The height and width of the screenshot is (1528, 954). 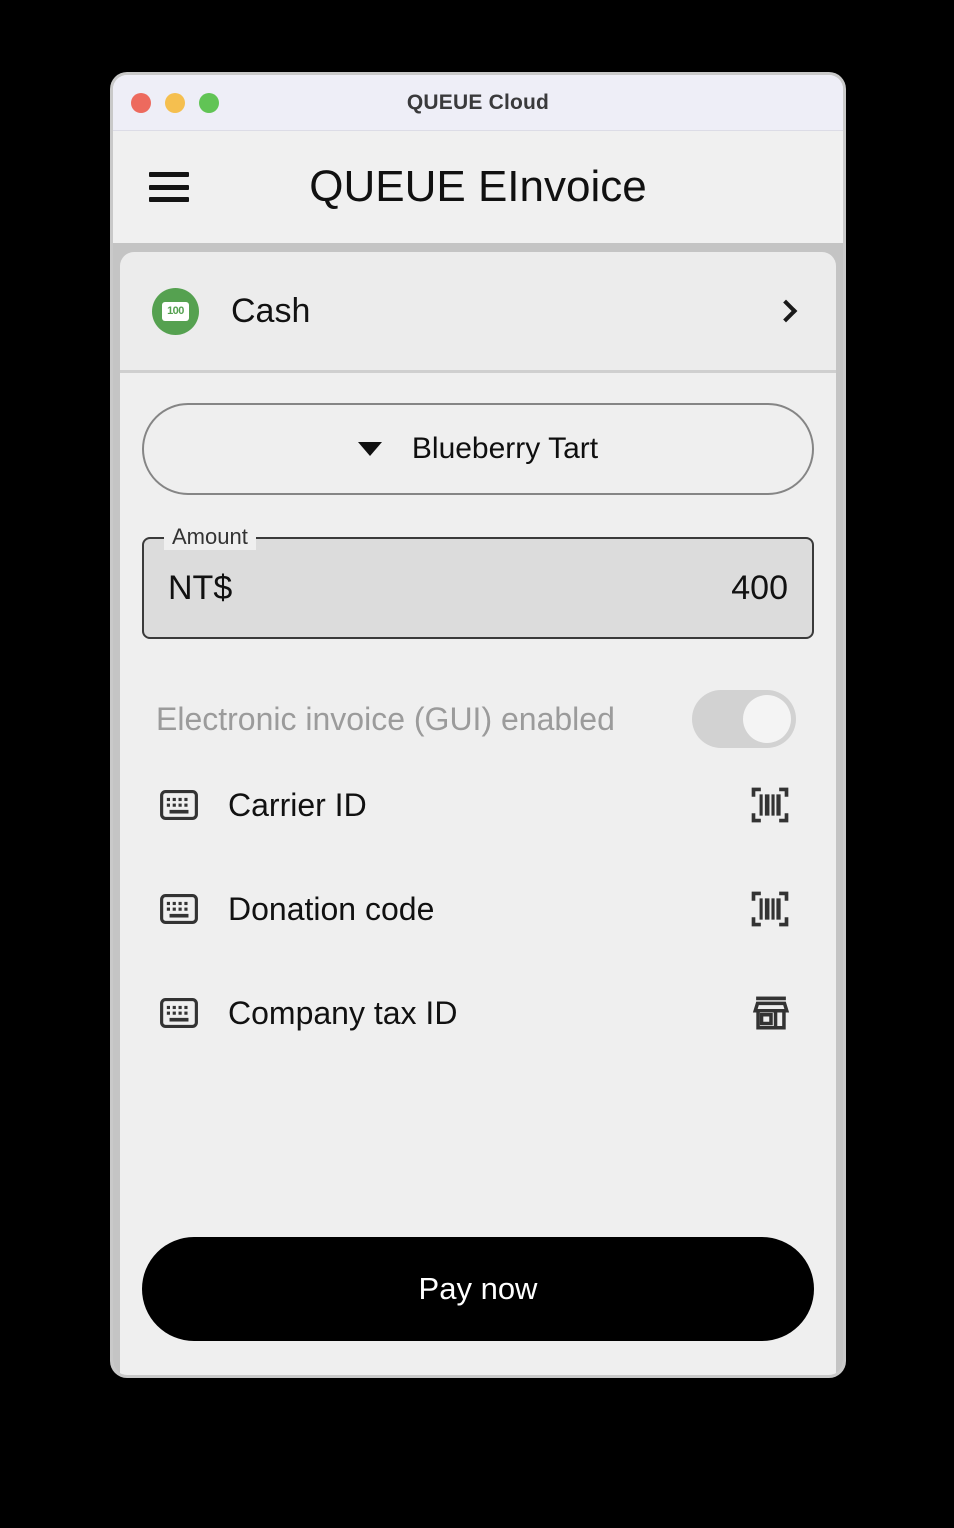 I want to click on app-bar: QUEUE EInvoice, so click(x=478, y=187).